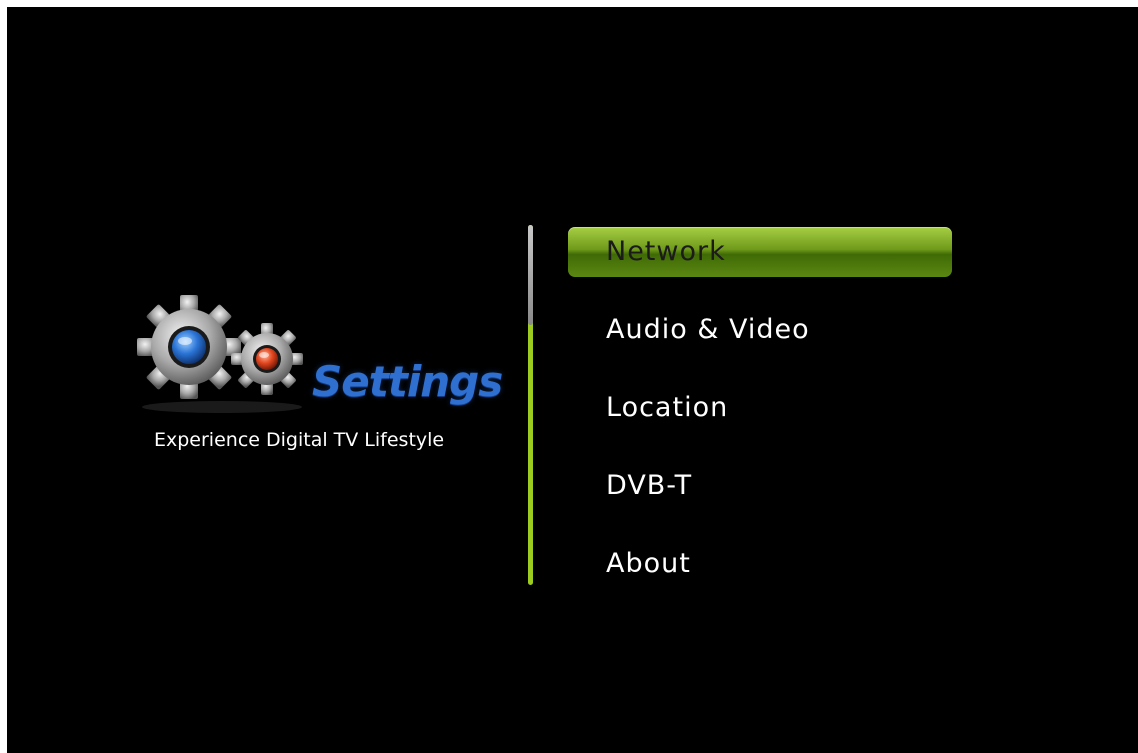  I want to click on menu-item-label: Network, so click(666, 251).